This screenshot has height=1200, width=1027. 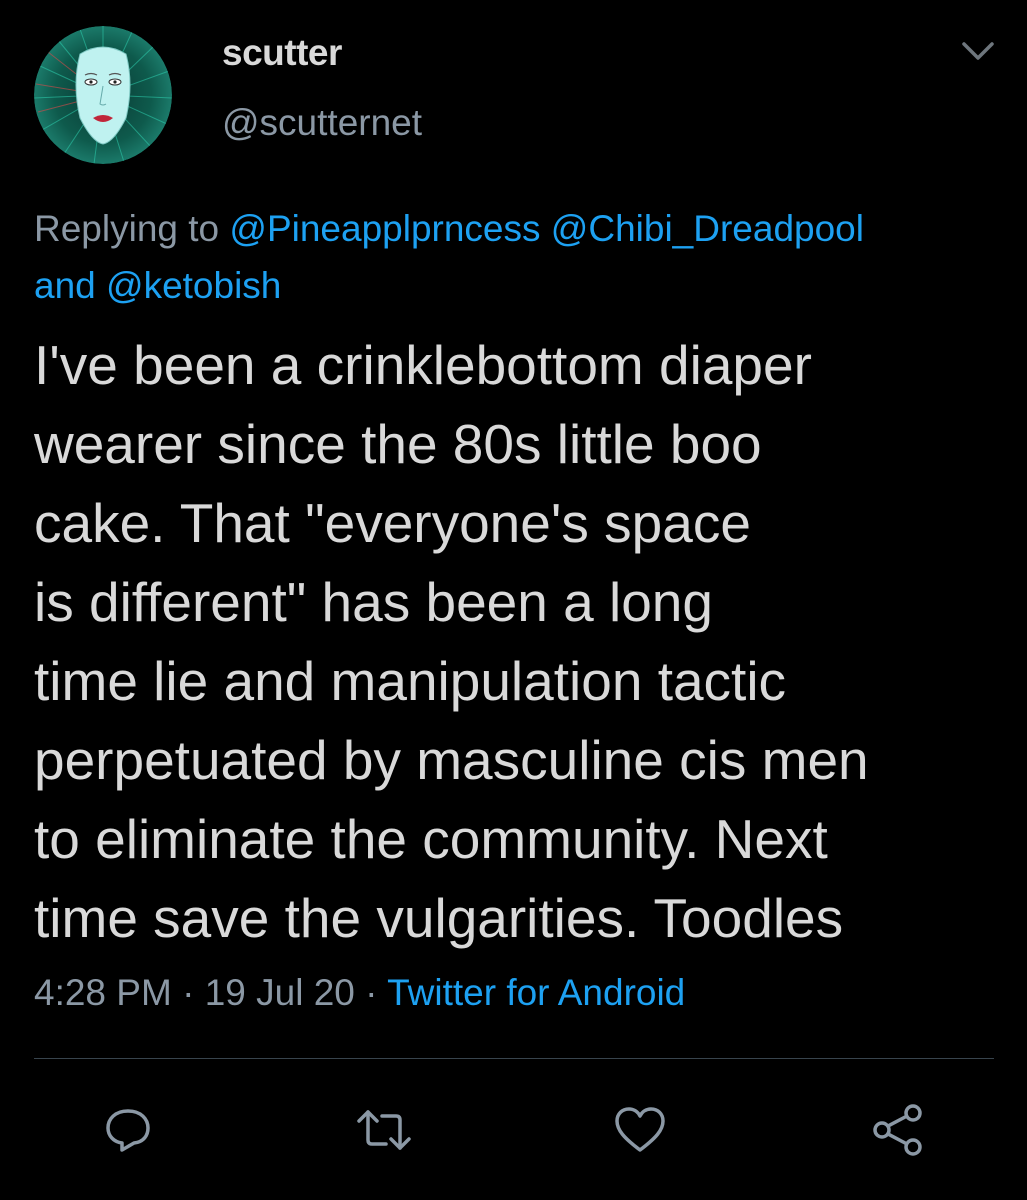 I want to click on tweet-text-line: is different" has been a long, so click(x=373, y=602).